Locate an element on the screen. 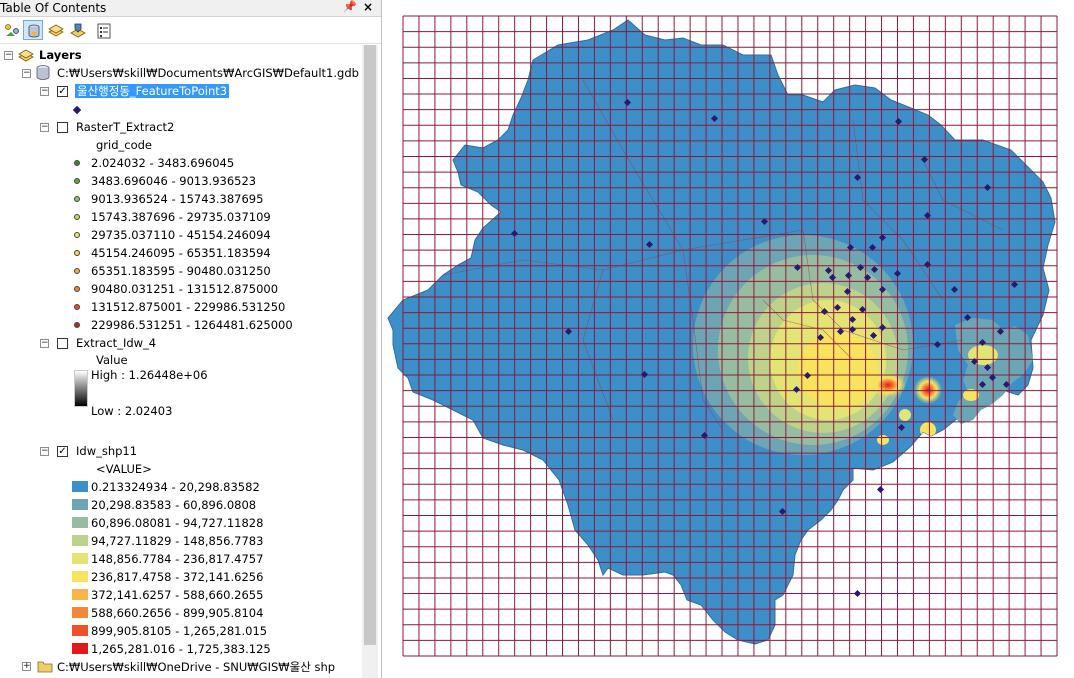 The image size is (1074, 678). list-by-source-icon is located at coordinates (34, 31).